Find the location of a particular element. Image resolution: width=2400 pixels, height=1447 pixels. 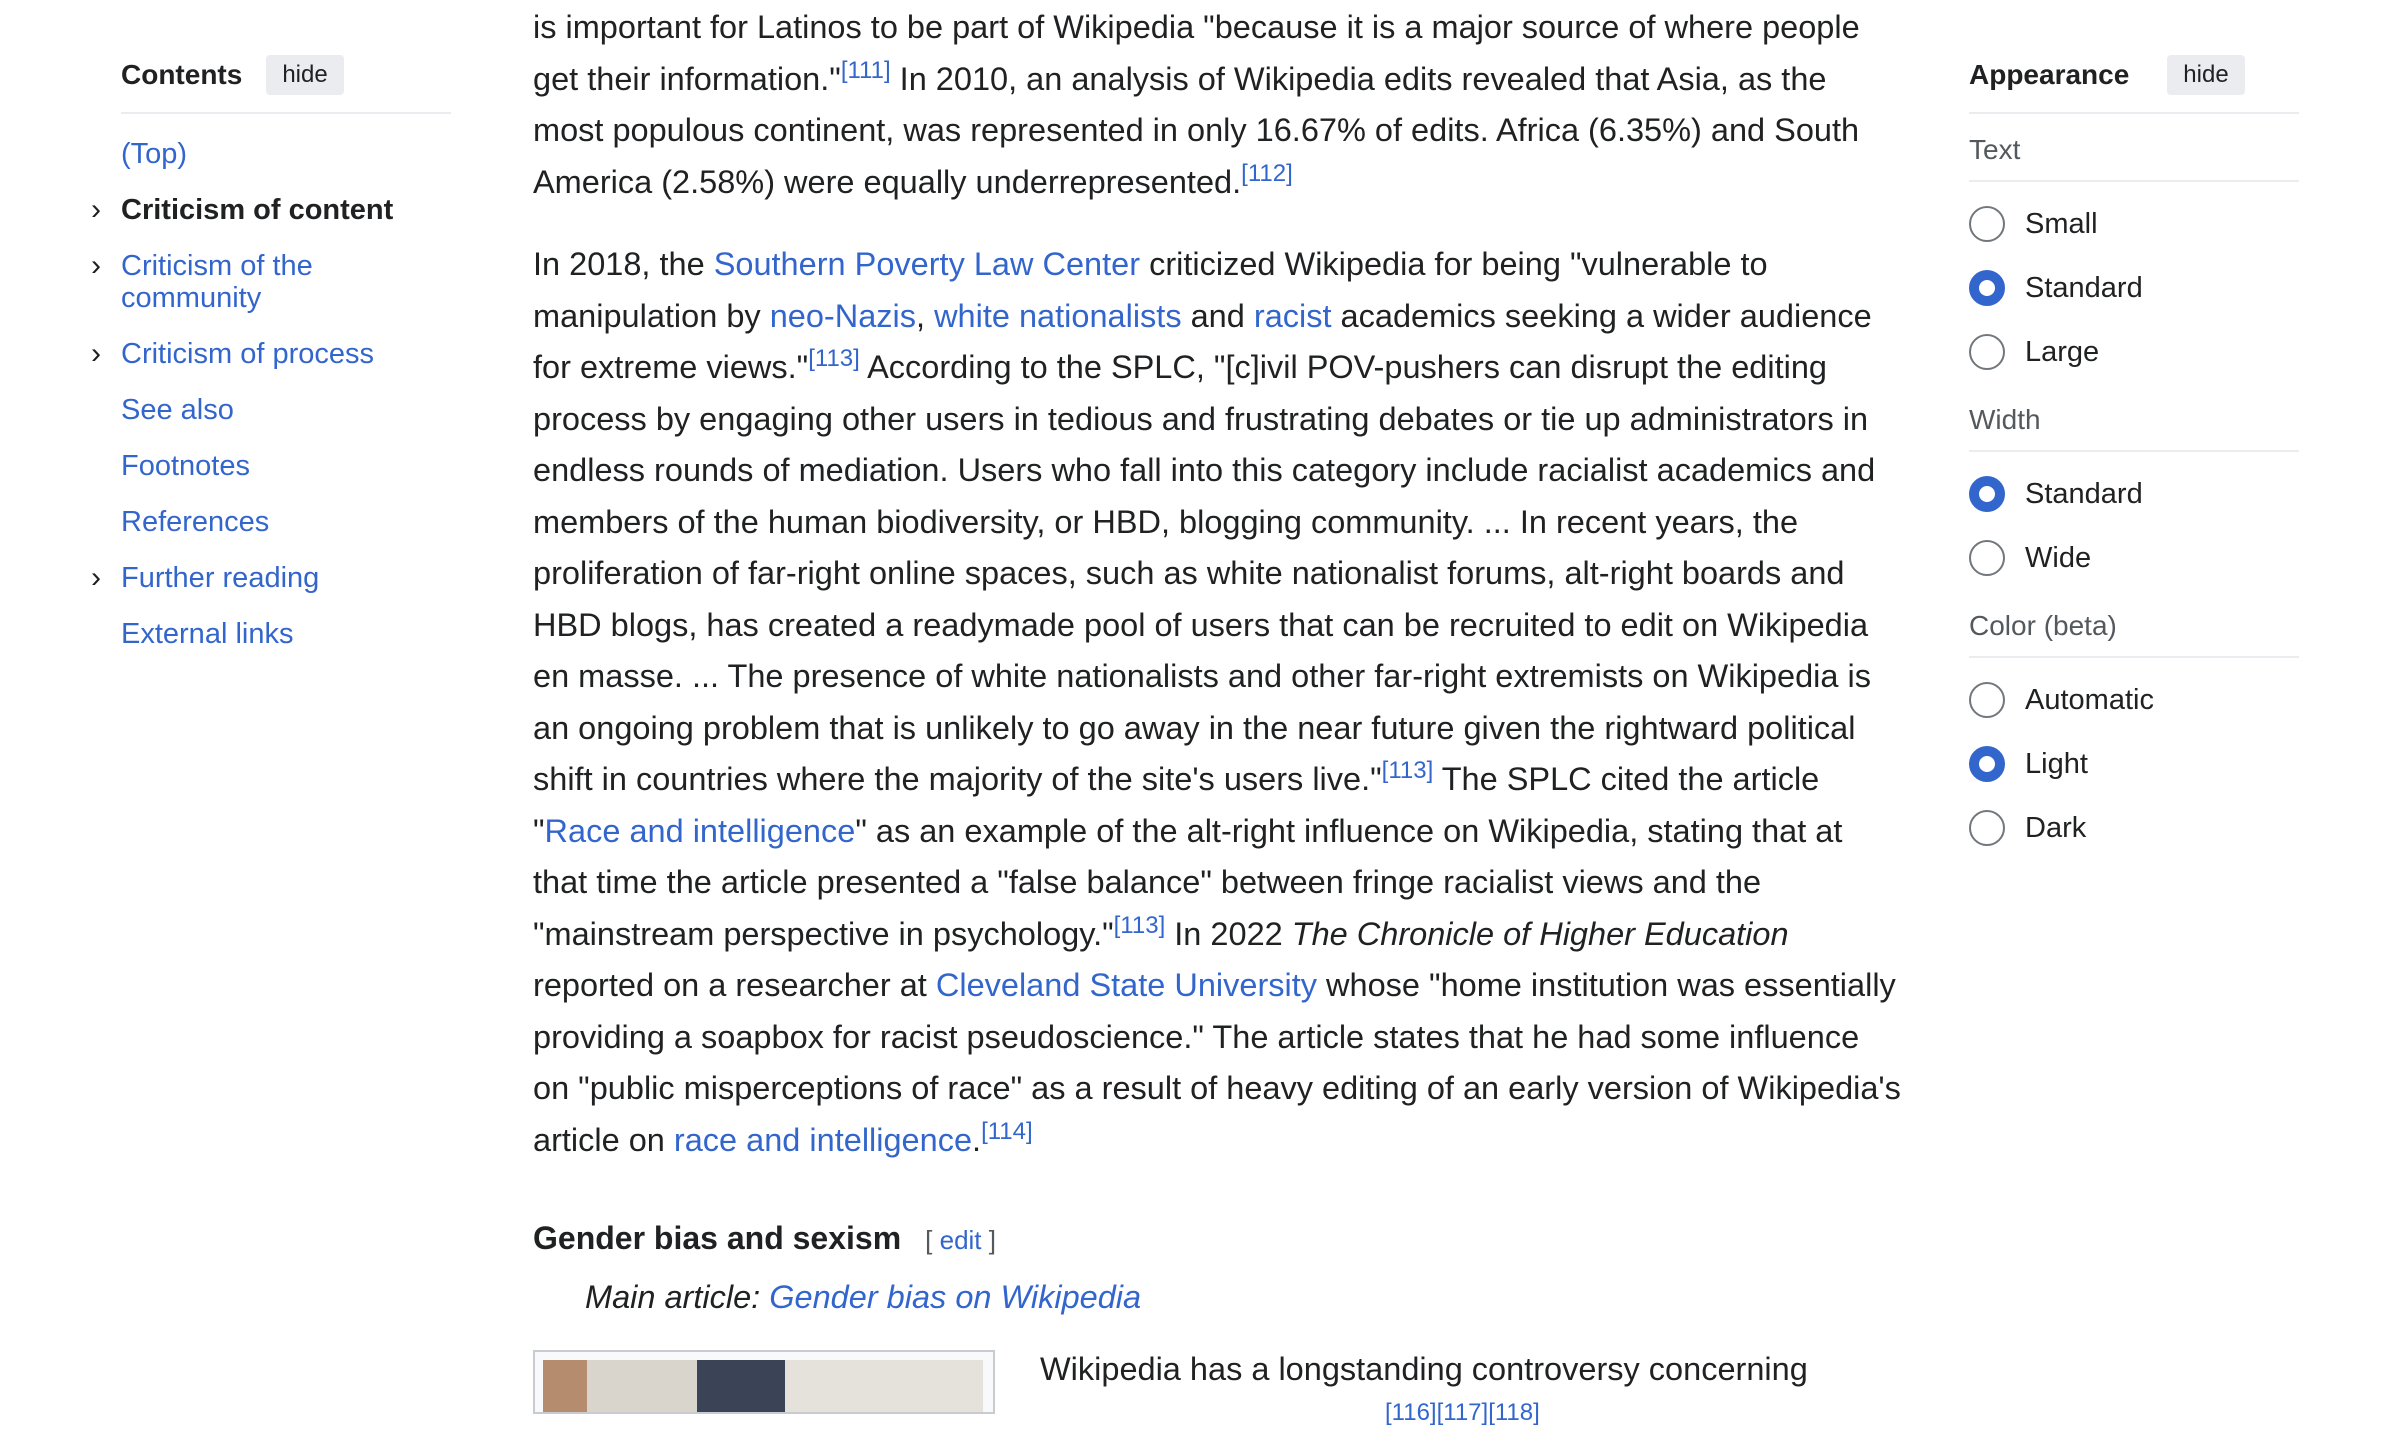

toc-item-criticism-of-the-community: › Criticism of the community is located at coordinates (221, 282).